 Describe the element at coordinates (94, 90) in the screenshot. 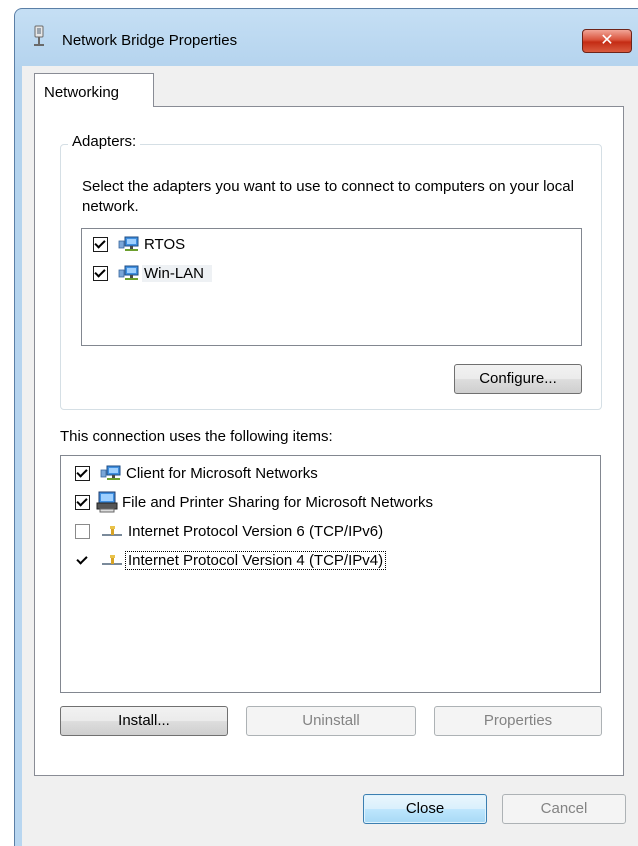

I see `tab-networking: Networking` at that location.